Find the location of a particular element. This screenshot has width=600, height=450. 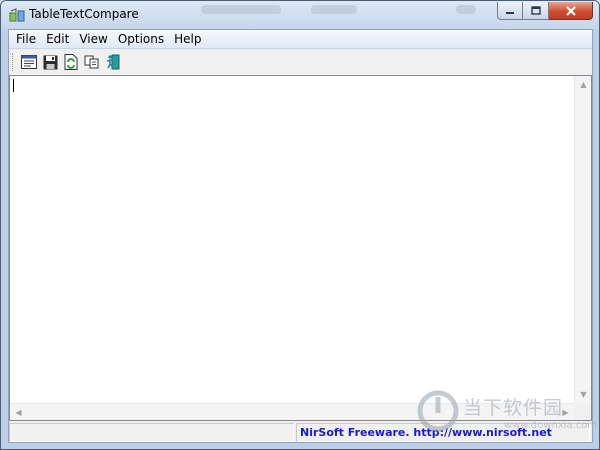

properties-icon is located at coordinates (29, 62).